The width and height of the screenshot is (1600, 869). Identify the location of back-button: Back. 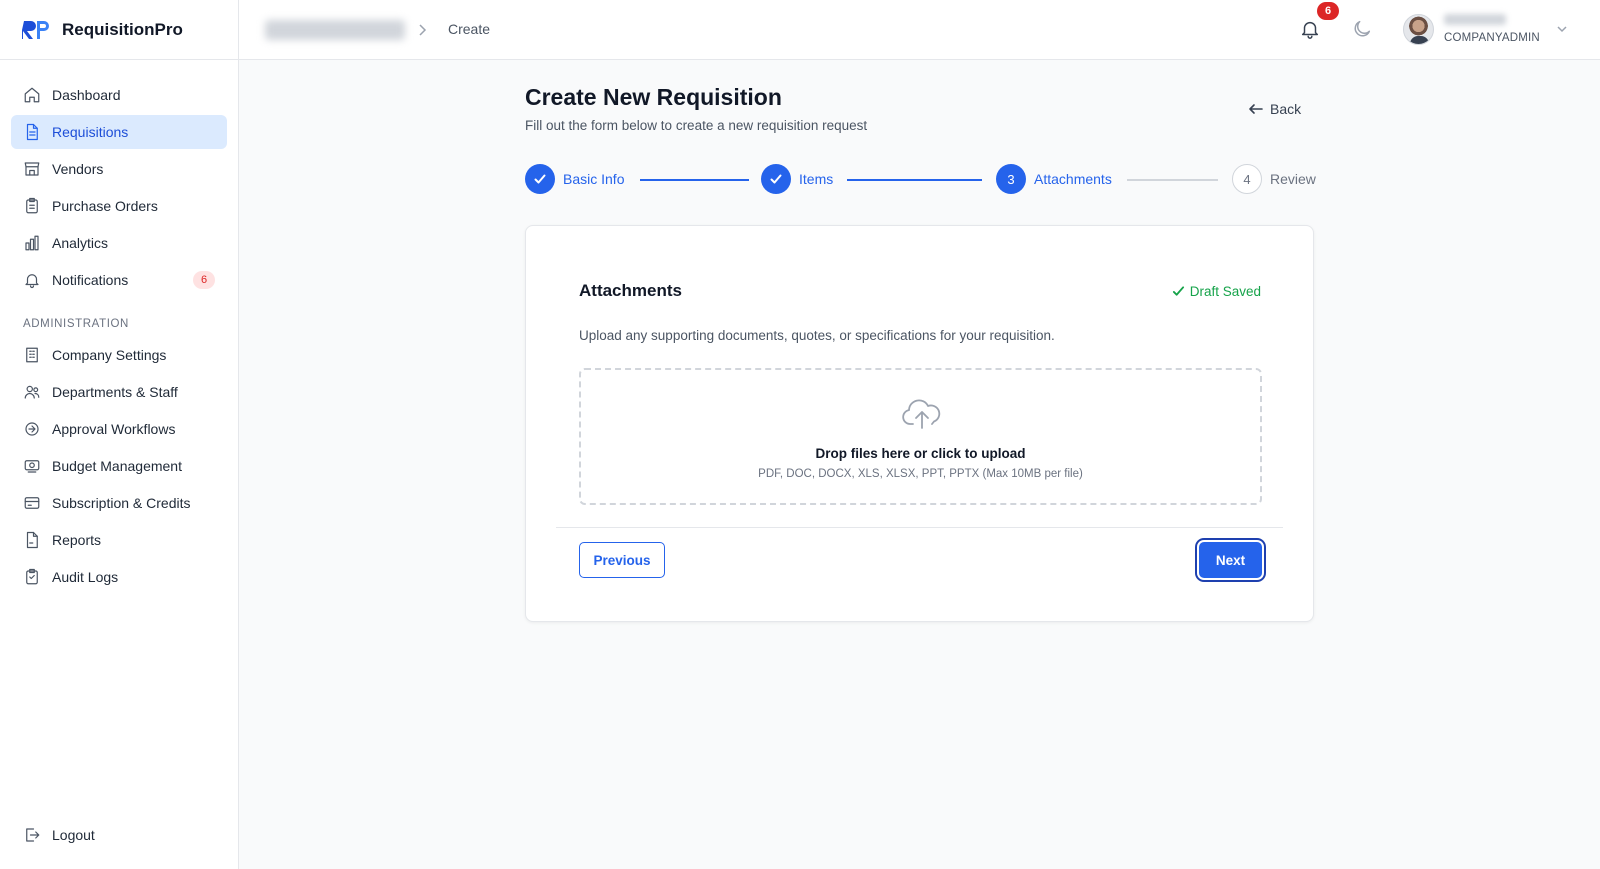
(1274, 109).